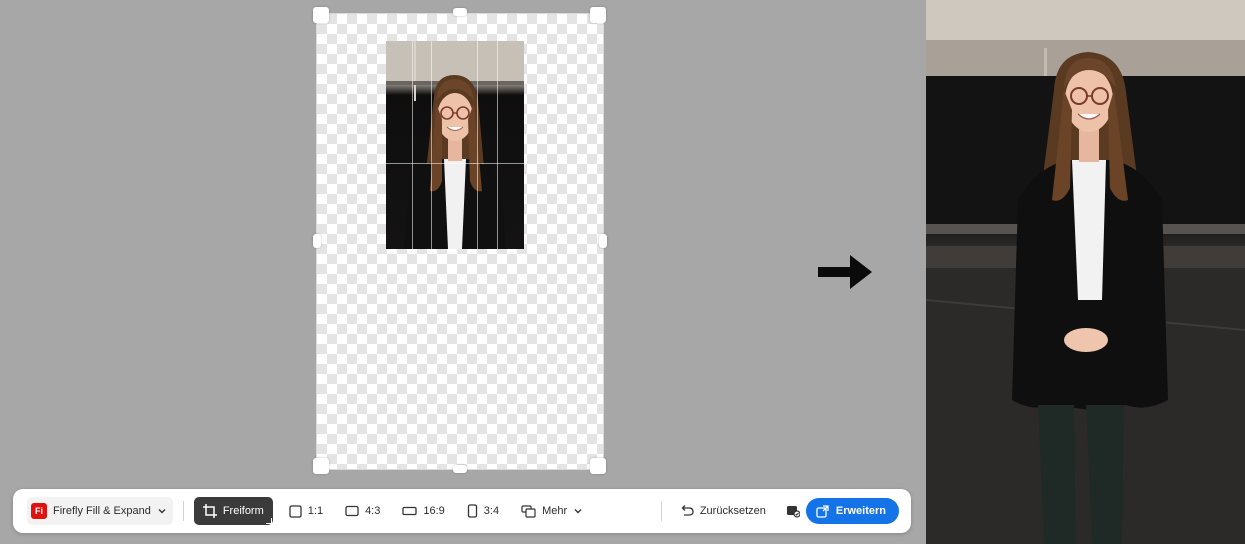 The height and width of the screenshot is (544, 1245). What do you see at coordinates (410, 511) in the screenshot?
I see `wide-169-icon` at bounding box center [410, 511].